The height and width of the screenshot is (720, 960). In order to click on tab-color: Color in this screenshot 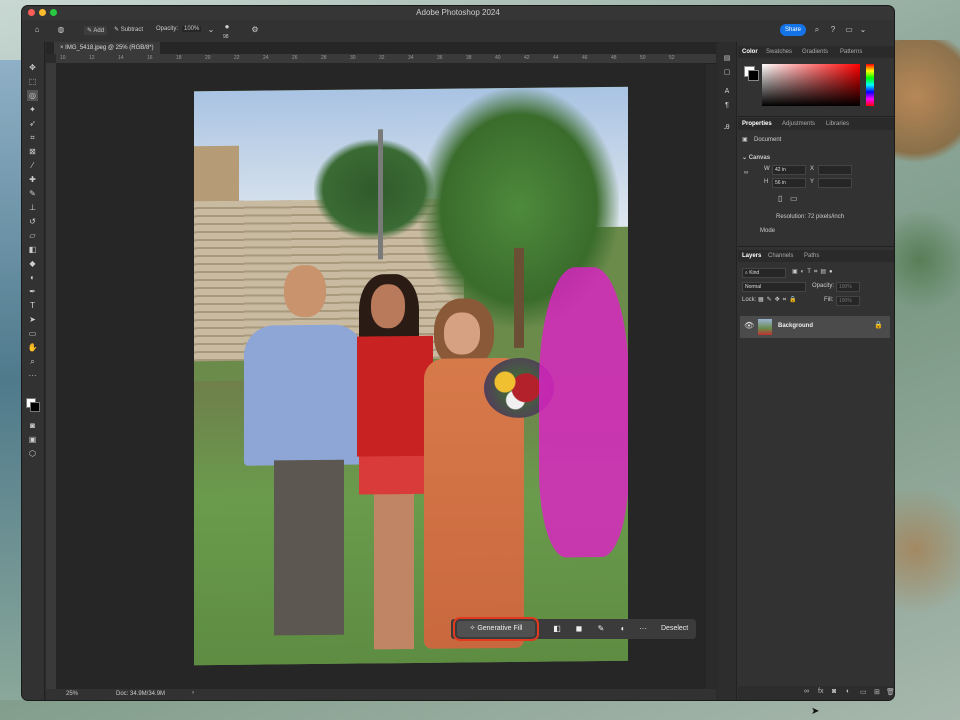, I will do `click(750, 52)`.